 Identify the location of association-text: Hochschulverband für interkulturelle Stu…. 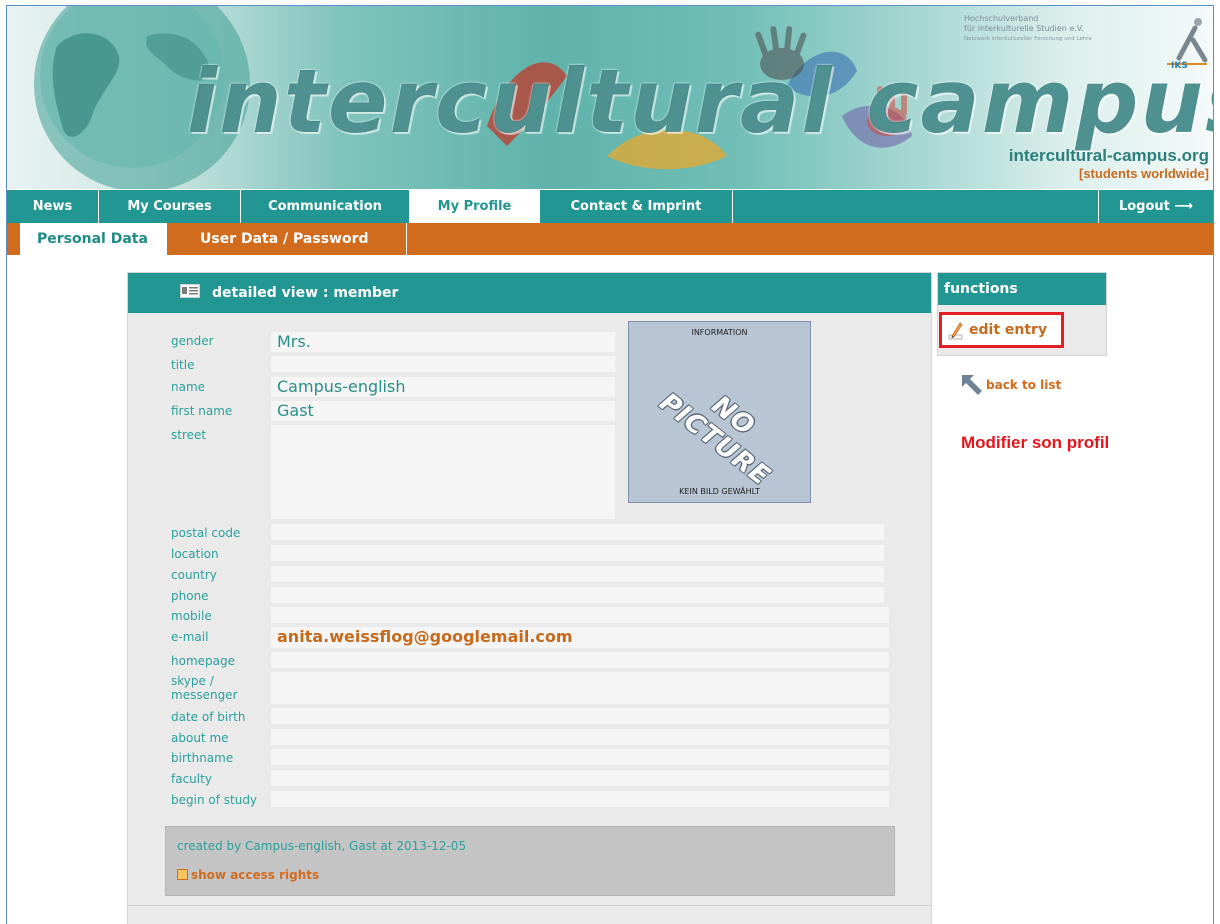
(1028, 29).